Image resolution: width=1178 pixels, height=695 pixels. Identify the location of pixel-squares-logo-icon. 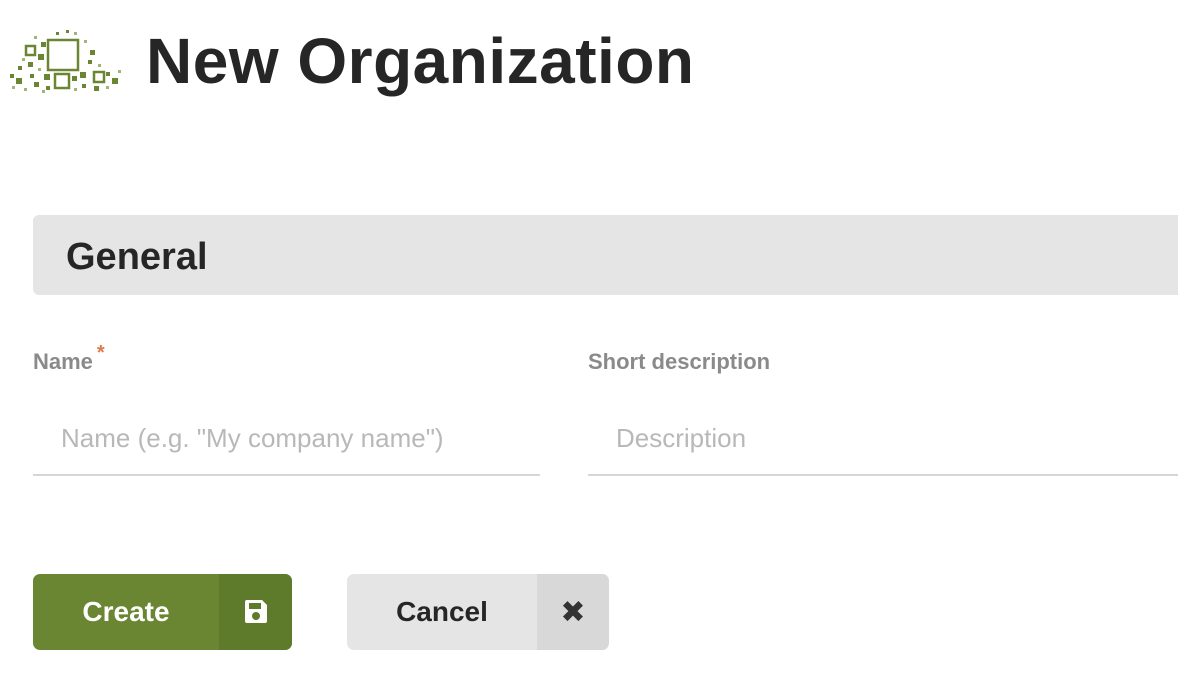
(65, 61).